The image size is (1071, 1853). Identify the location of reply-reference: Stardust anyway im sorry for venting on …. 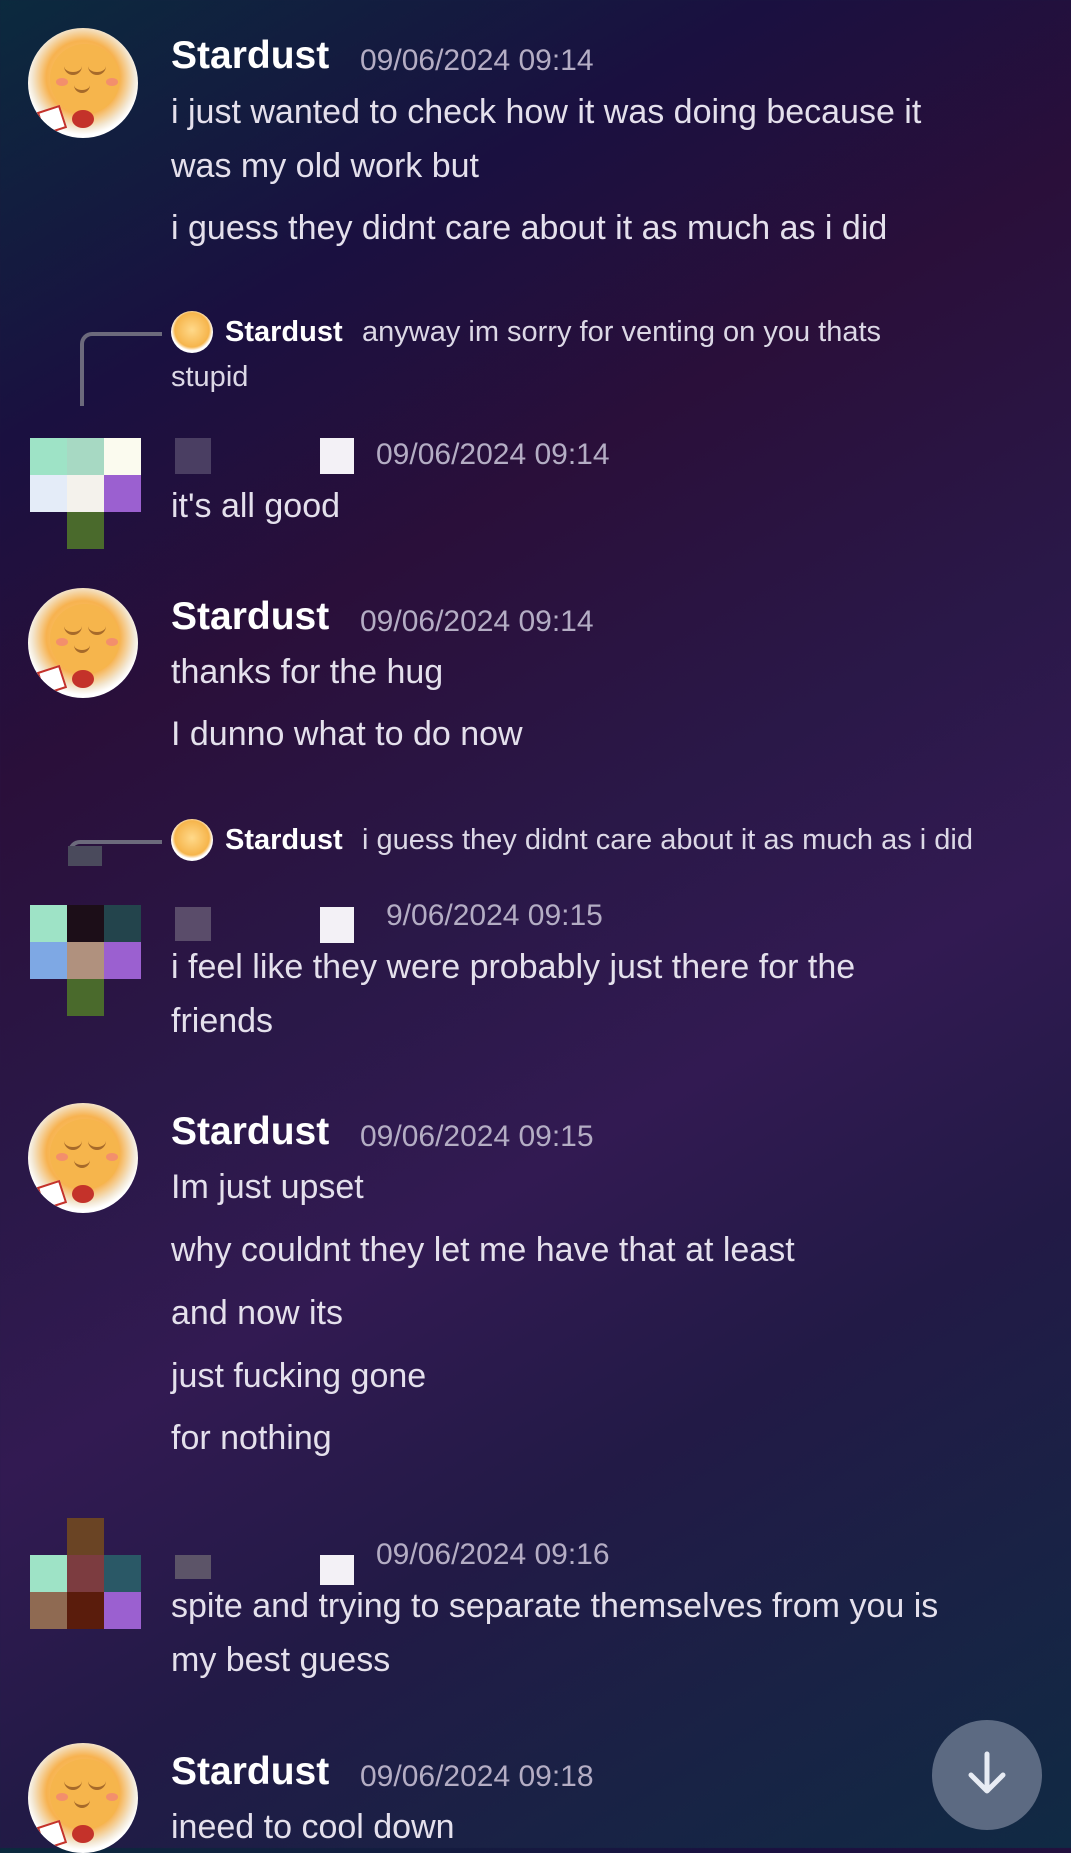
(535, 355).